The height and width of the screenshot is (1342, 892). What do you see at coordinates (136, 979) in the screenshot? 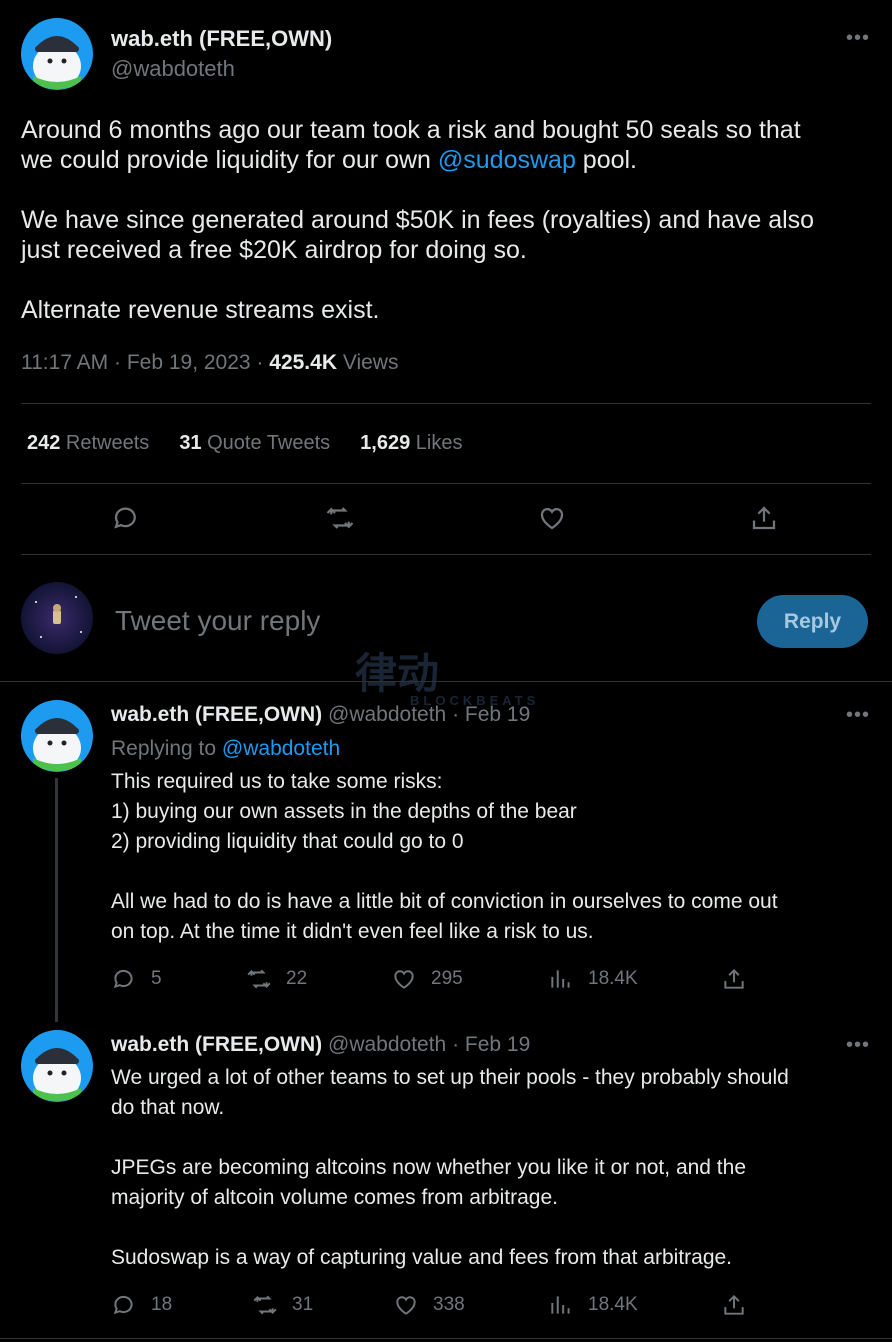
I see `reply-action: 5` at bounding box center [136, 979].